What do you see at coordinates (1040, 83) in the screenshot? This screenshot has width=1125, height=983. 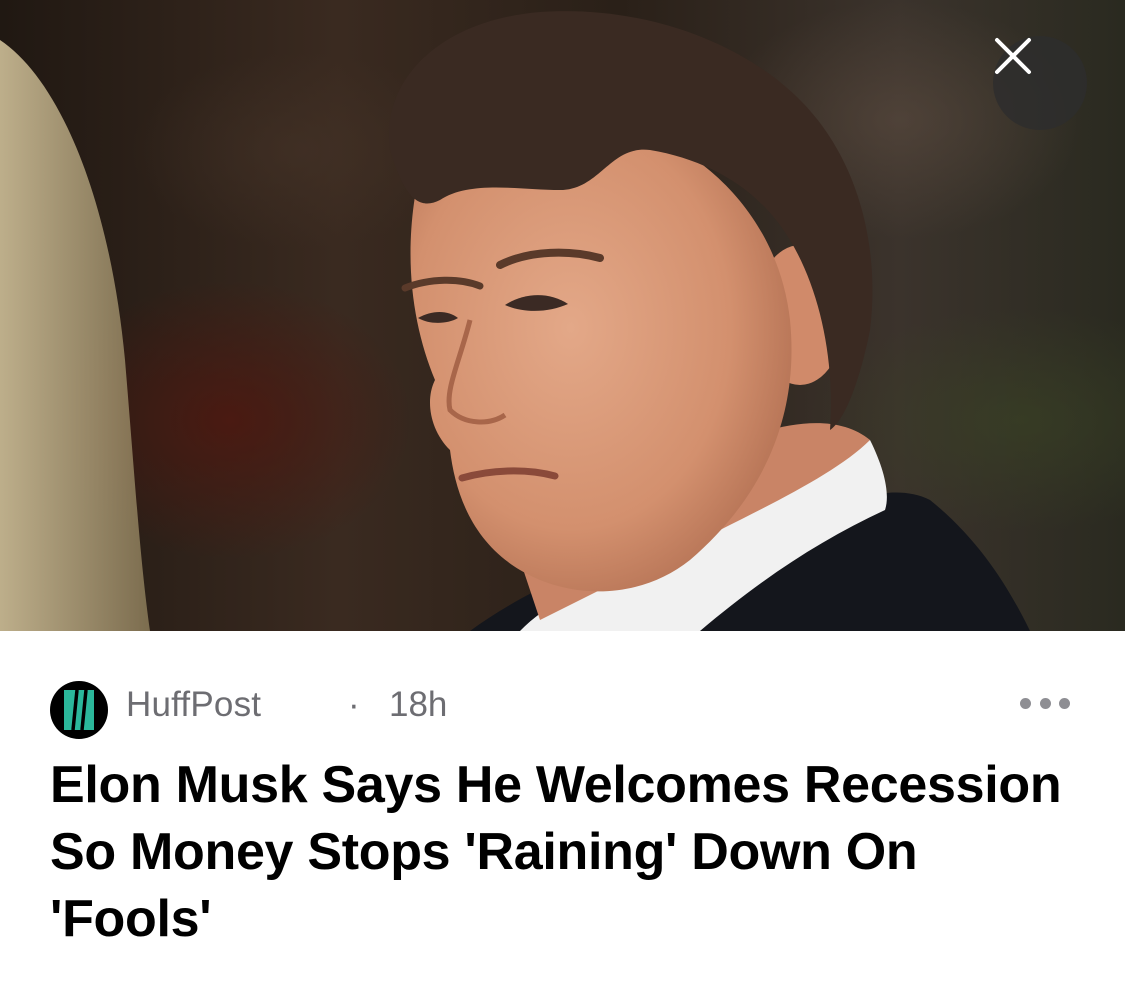 I see `close-button` at bounding box center [1040, 83].